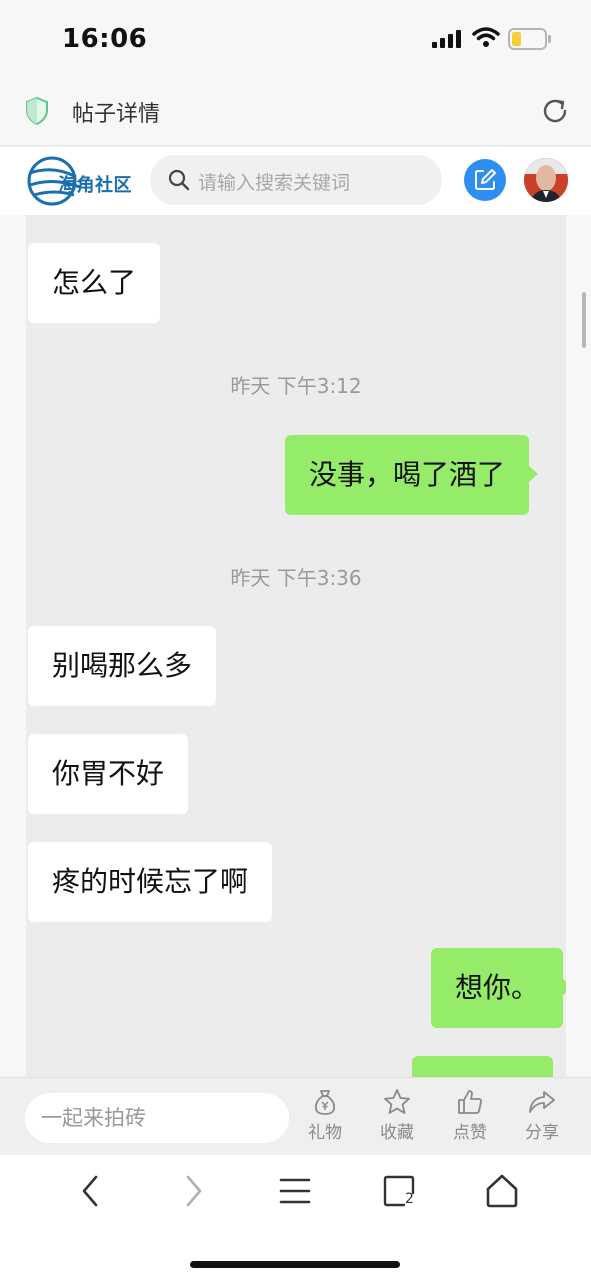 The image size is (591, 1280). I want to click on home-icon, so click(502, 1191).